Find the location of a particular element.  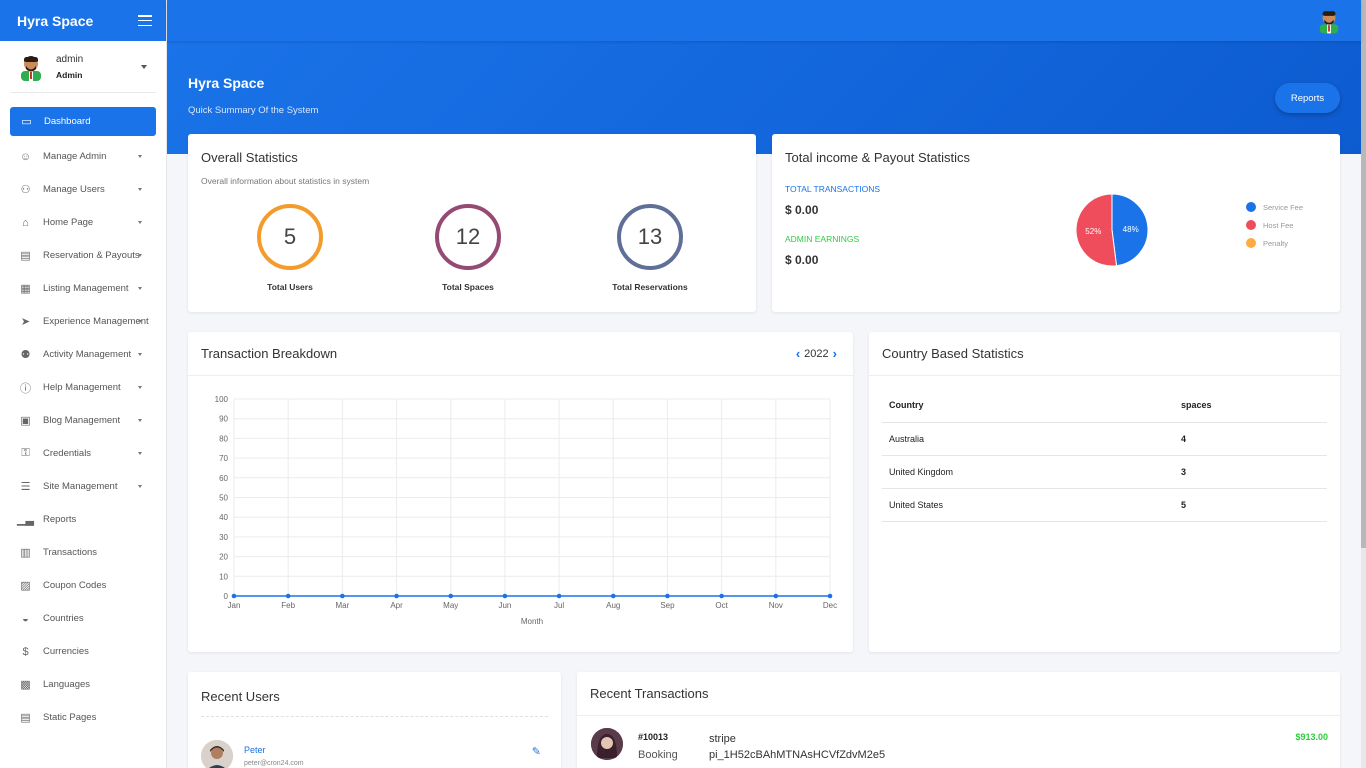

x-axis-label: Month is located at coordinates (532, 621).